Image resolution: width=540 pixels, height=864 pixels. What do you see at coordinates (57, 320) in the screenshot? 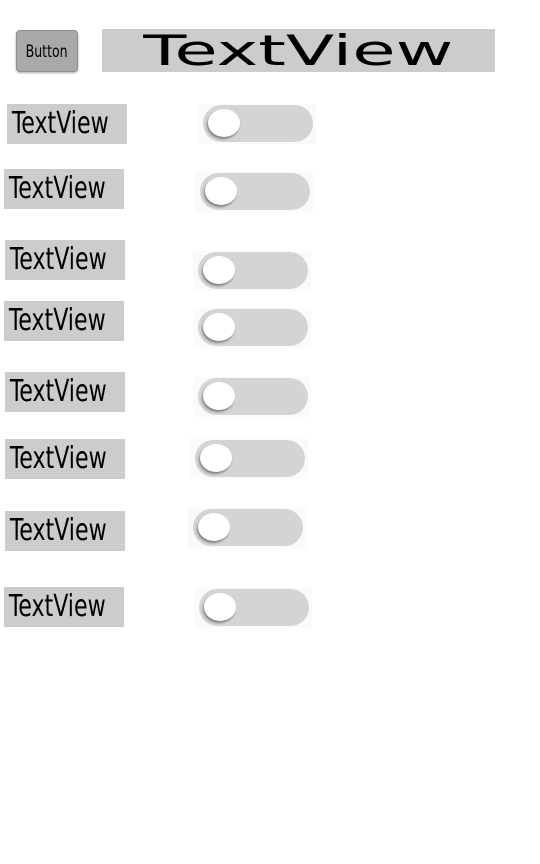
I see `row-label-text-4: TextView` at bounding box center [57, 320].